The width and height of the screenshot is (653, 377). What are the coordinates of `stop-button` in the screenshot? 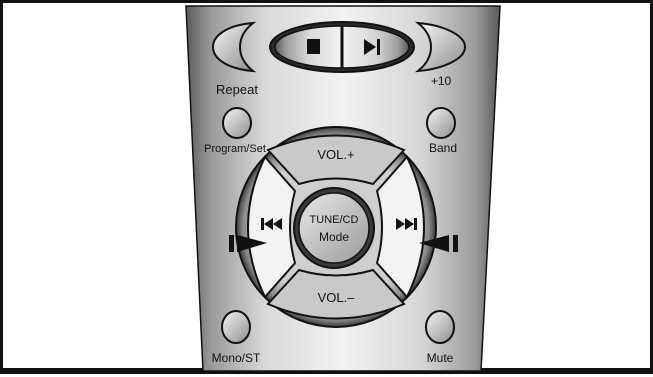 It's located at (313, 46).